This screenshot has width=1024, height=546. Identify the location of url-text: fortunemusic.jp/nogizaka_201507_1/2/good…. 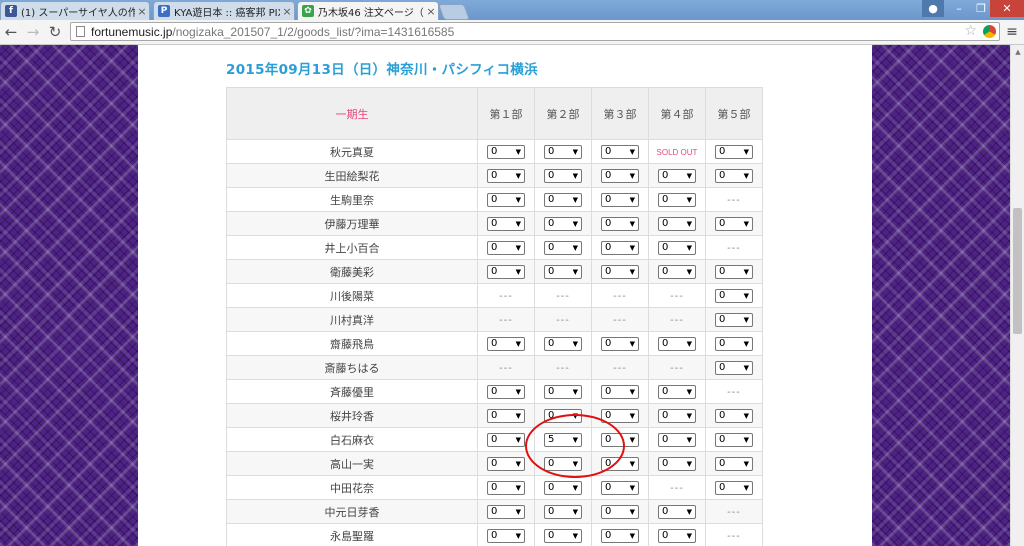
(272, 32).